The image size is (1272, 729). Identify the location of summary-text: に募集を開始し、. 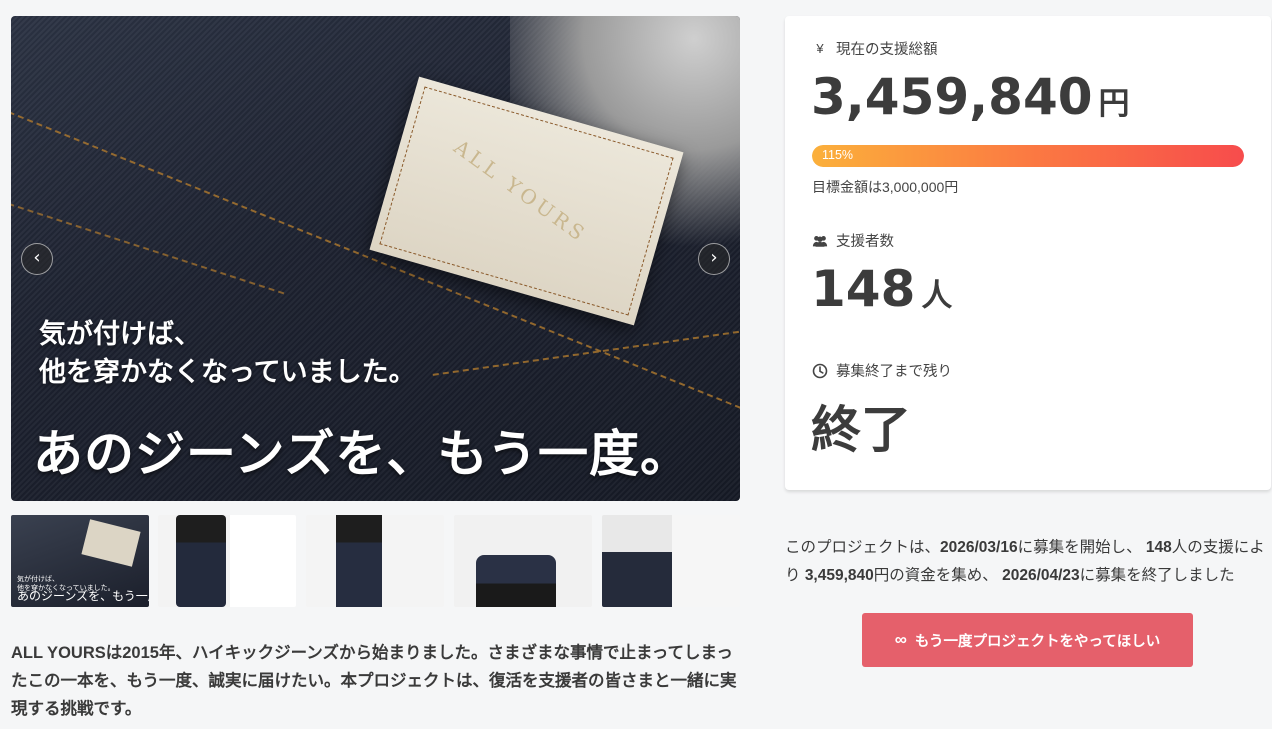
(1081, 547).